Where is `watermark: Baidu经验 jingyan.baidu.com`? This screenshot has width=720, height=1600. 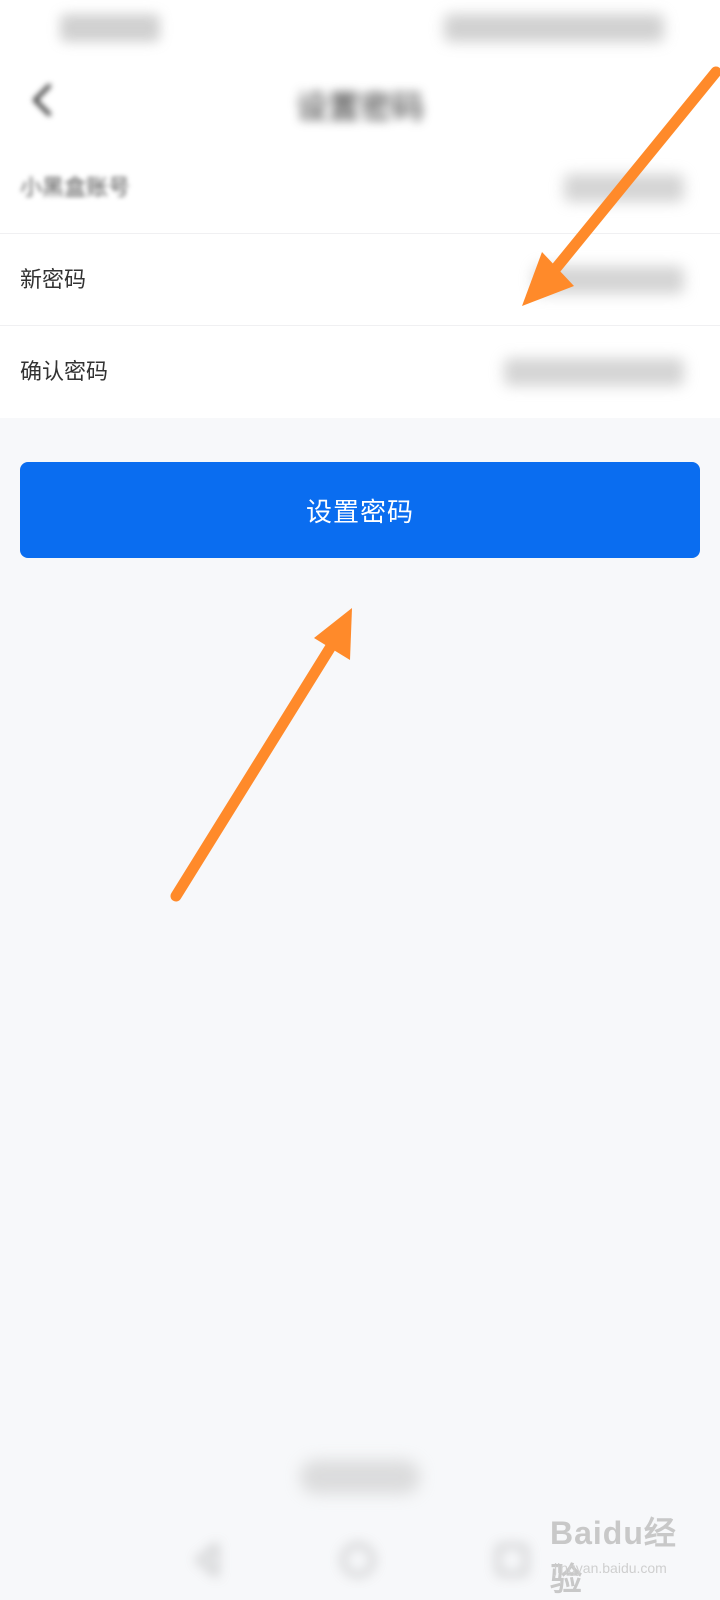 watermark: Baidu经验 jingyan.baidu.com is located at coordinates (625, 1549).